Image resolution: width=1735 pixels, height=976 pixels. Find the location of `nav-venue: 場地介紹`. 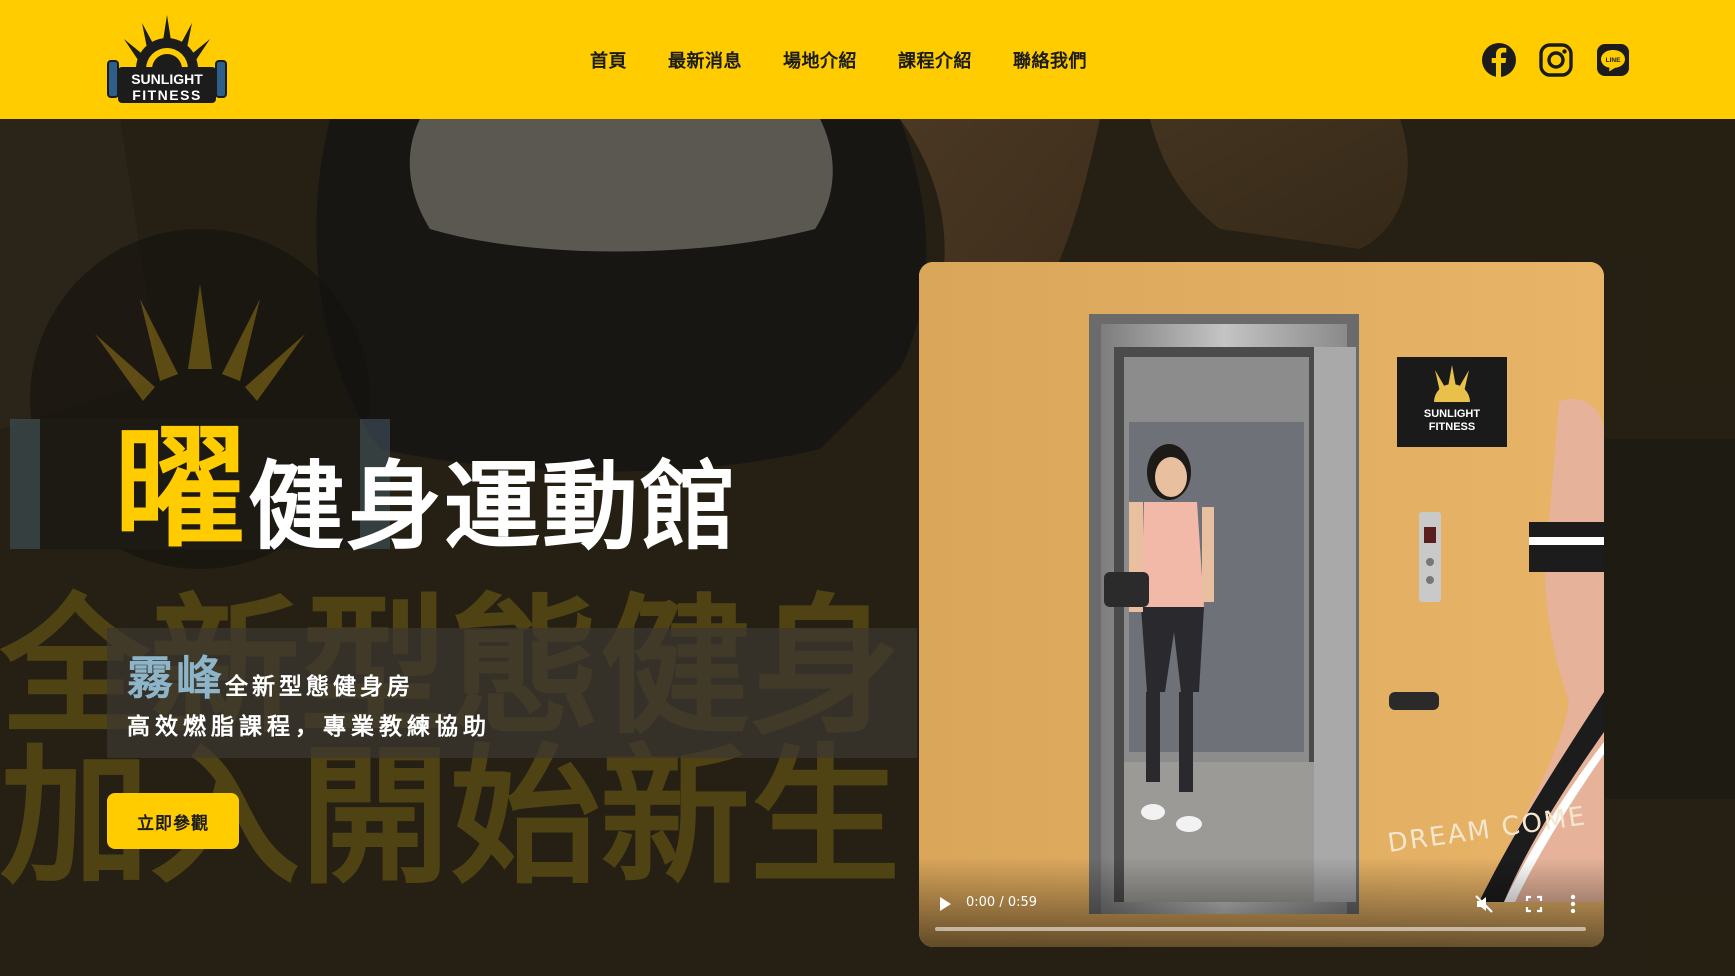

nav-venue: 場地介紹 is located at coordinates (820, 60).